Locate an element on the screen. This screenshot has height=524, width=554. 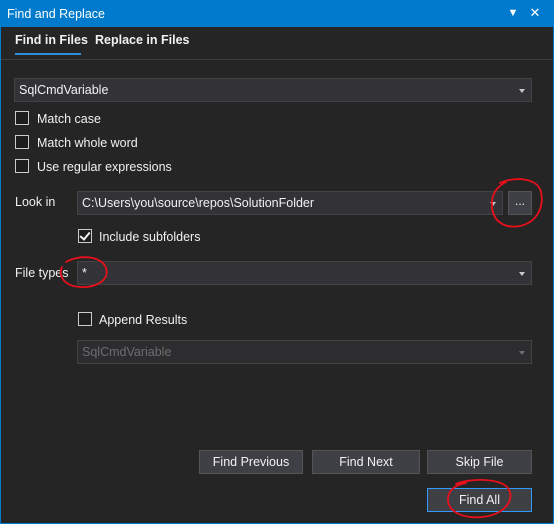
look-in-value: C:\Users\you\source\repos\SolutionFolder is located at coordinates (198, 203).